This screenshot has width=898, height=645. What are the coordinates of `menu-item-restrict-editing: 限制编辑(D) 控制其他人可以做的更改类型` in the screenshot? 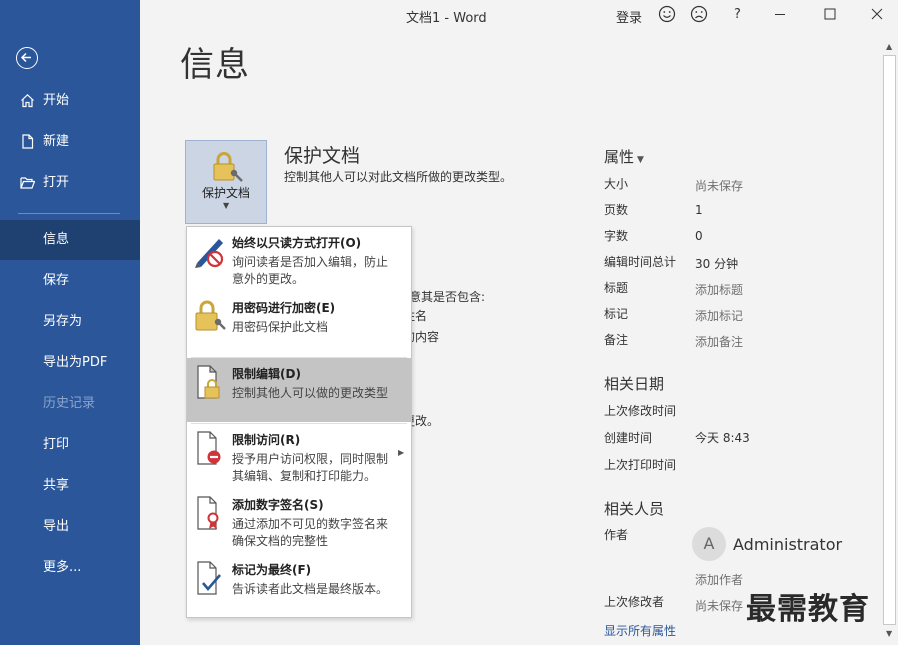 It's located at (299, 390).